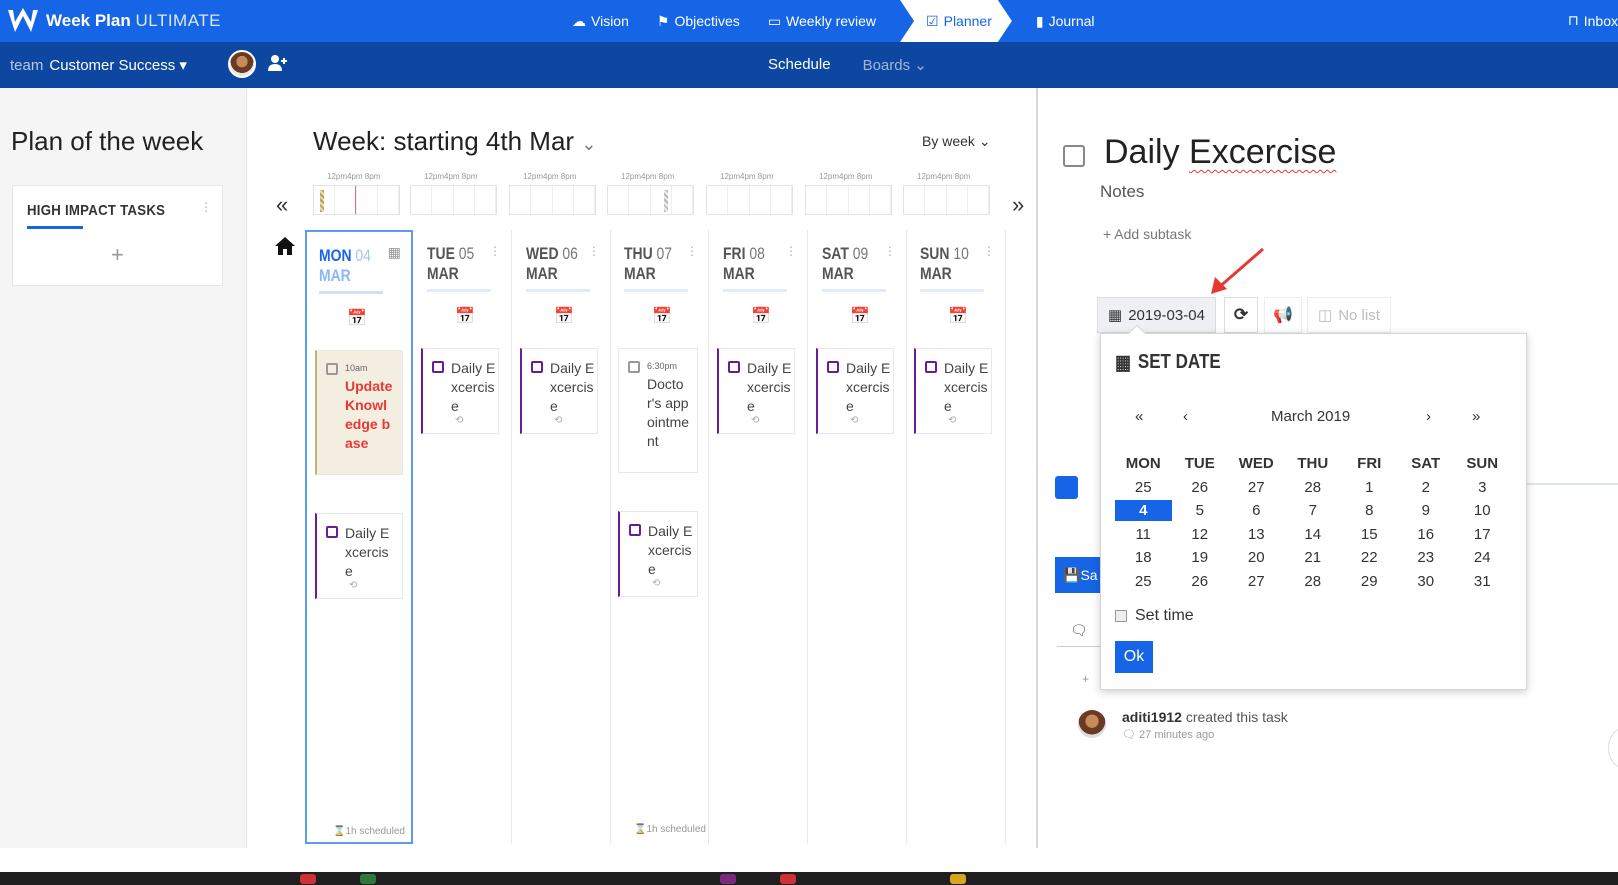 The width and height of the screenshot is (1618, 885). I want to click on grid-view-icon: ▦, so click(394, 252).